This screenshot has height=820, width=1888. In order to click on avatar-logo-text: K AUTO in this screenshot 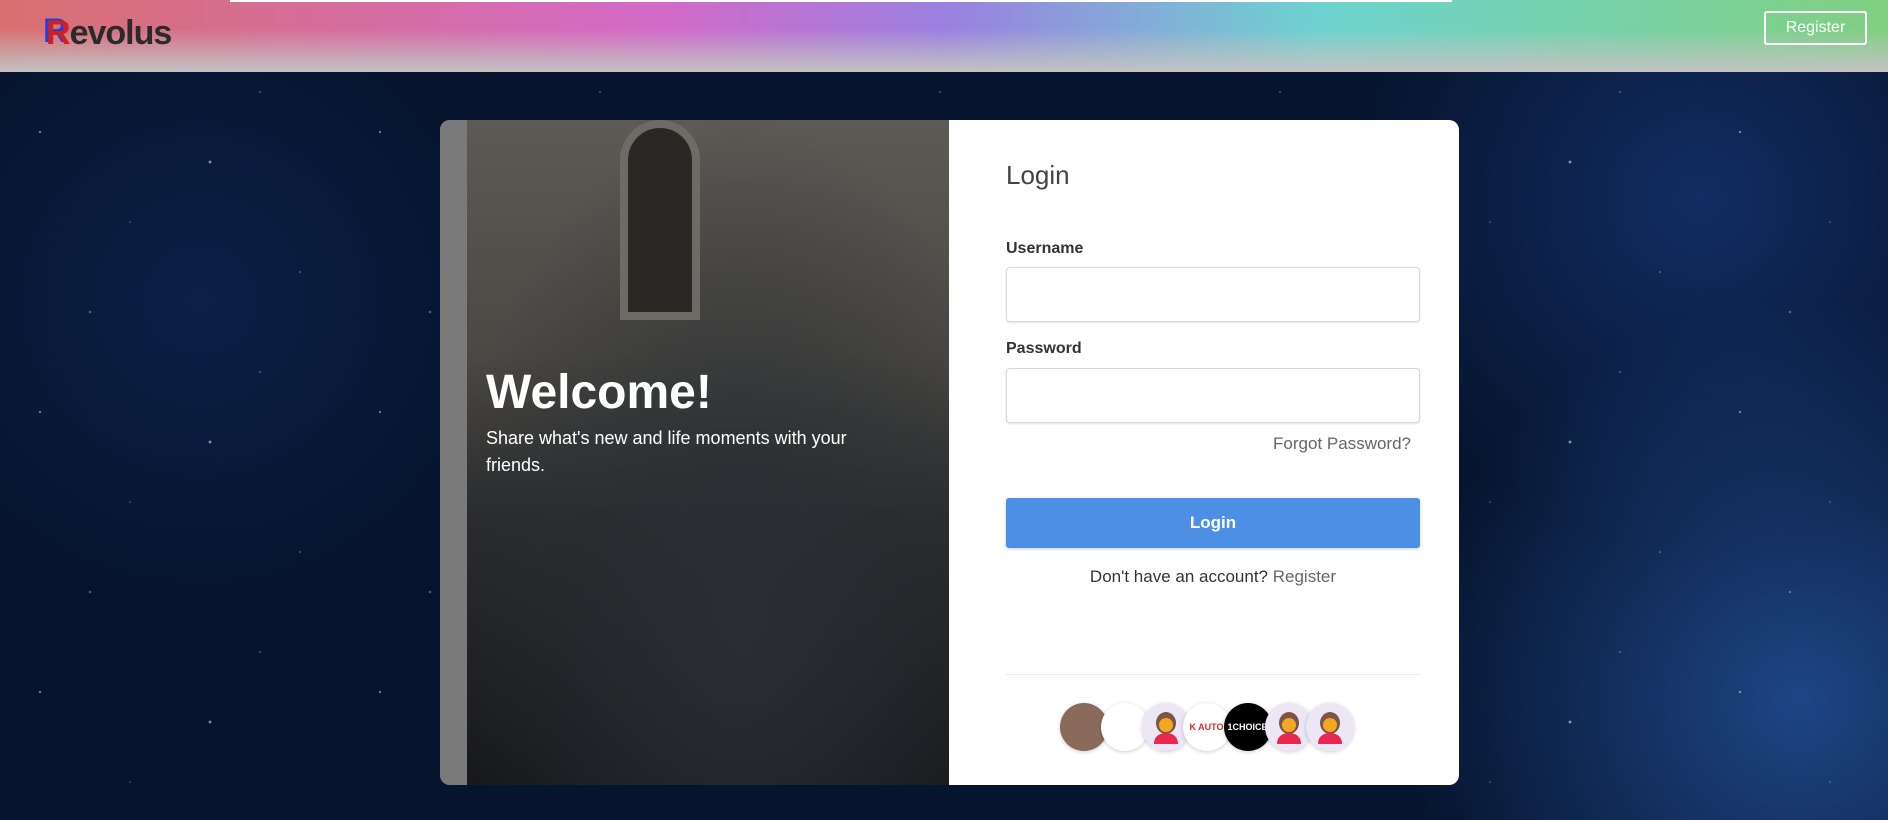, I will do `click(1206, 727)`.